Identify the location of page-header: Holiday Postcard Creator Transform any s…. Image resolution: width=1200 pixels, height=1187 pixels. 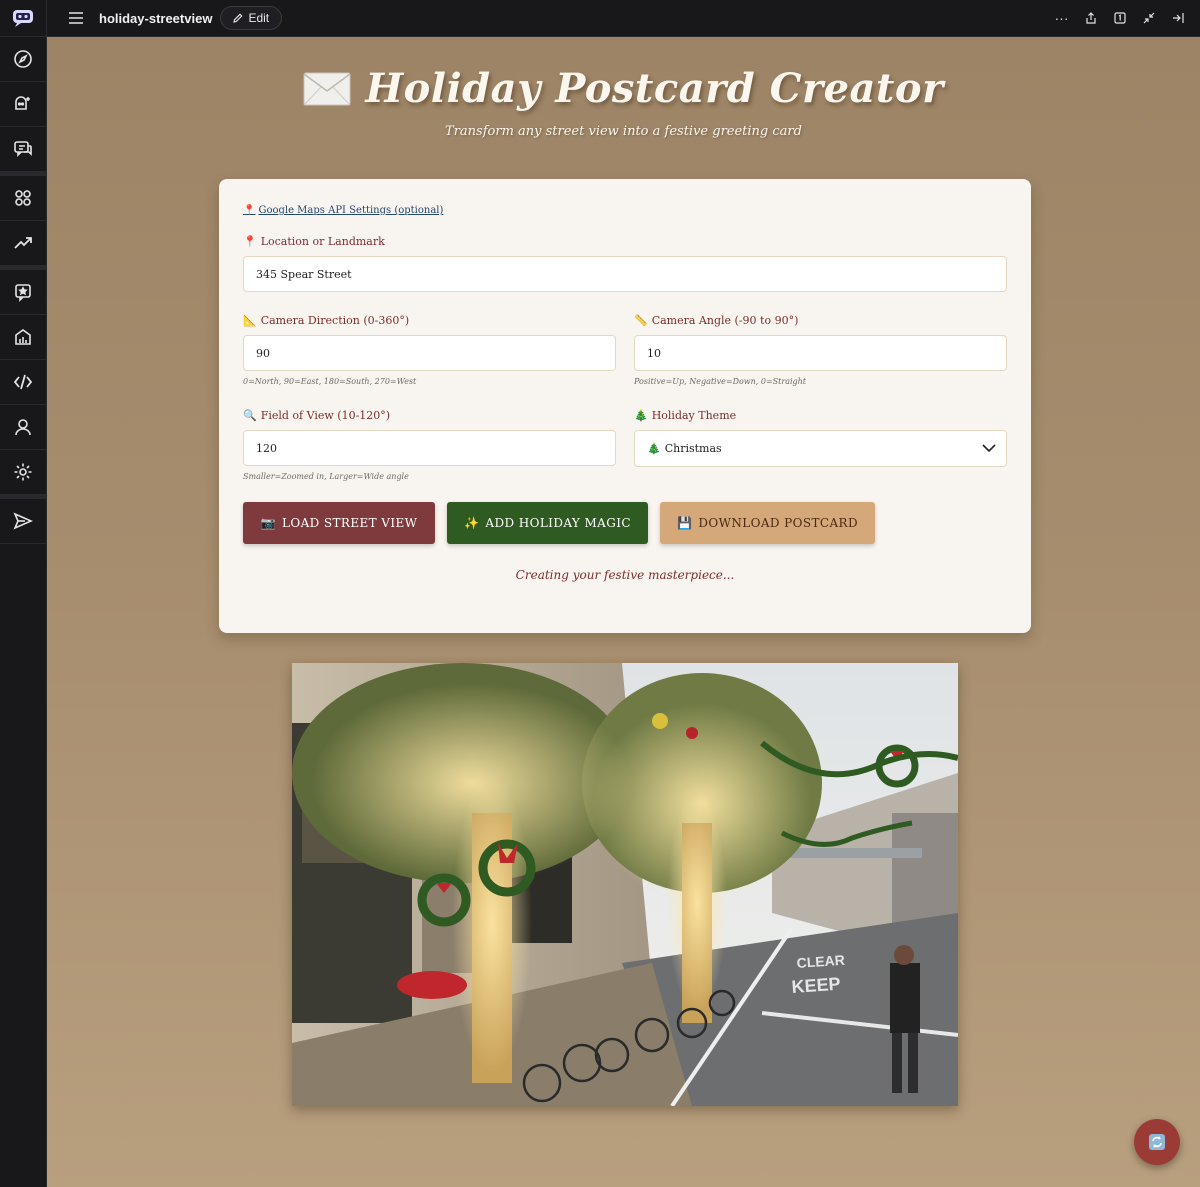
(623, 102).